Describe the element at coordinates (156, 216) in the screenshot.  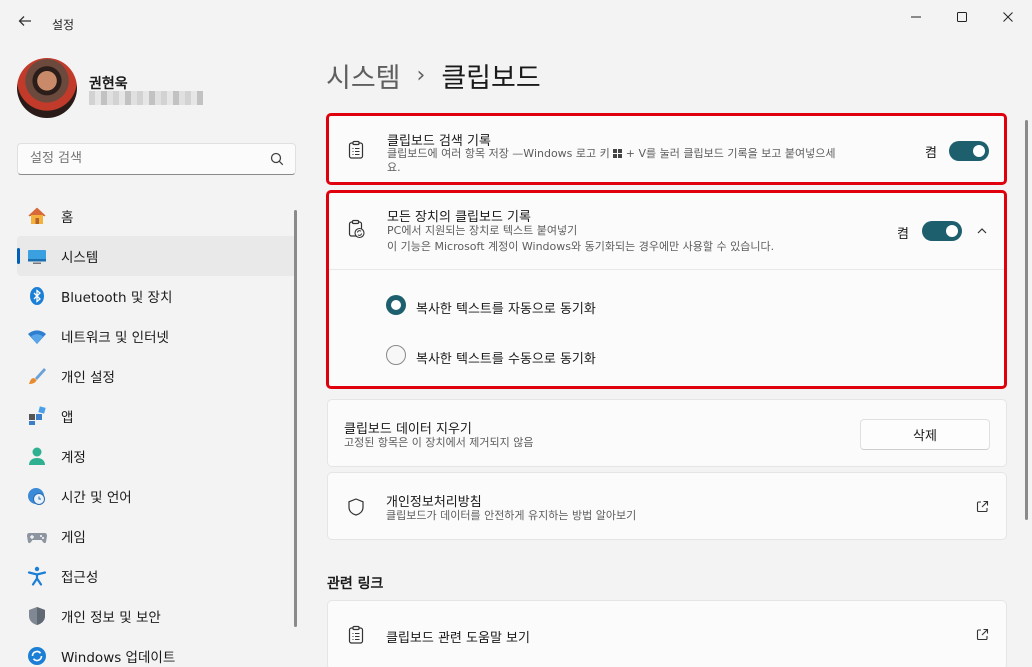
I see `sidebar-item-home: 홈` at that location.